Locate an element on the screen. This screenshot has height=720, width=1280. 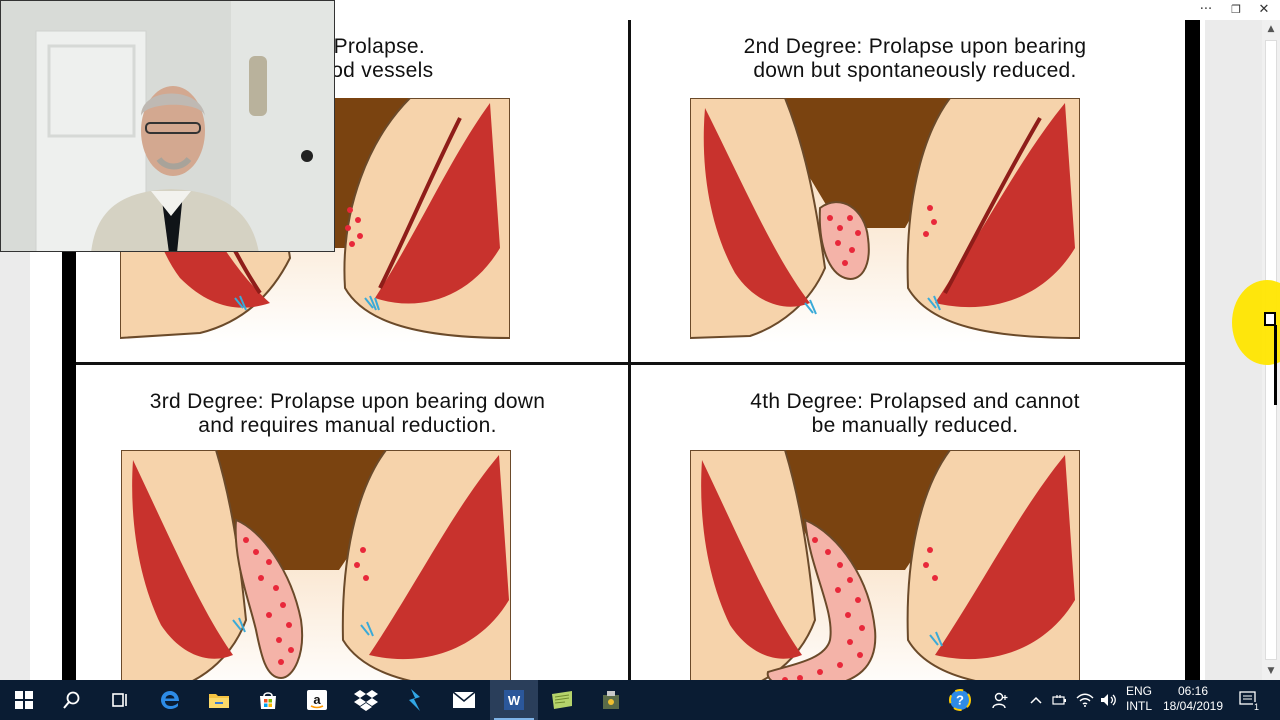
action-center-button is located at coordinates (1249, 700).